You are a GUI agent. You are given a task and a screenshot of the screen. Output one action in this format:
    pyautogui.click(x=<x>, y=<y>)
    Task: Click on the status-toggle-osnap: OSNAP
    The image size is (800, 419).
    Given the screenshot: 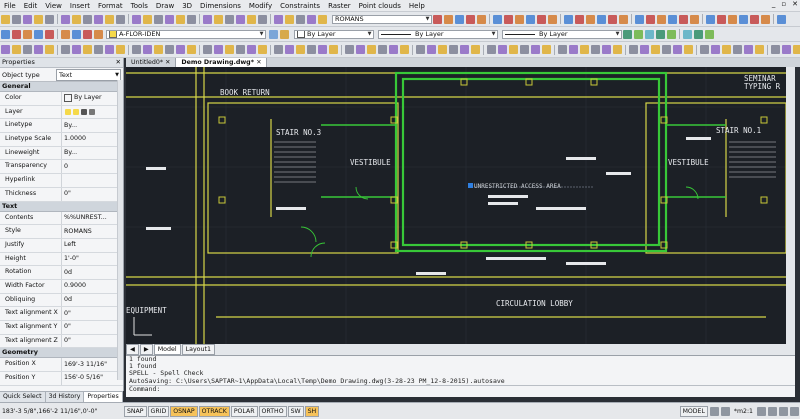 What is the action you would take?
    pyautogui.click(x=184, y=411)
    